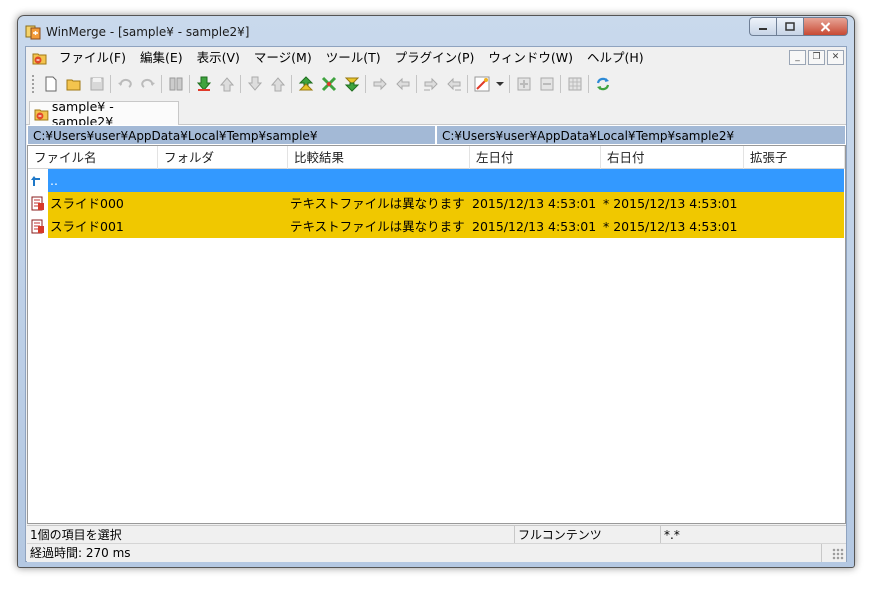 Image resolution: width=874 pixels, height=591 pixels. I want to click on tools-dropdown-button, so click(500, 84).